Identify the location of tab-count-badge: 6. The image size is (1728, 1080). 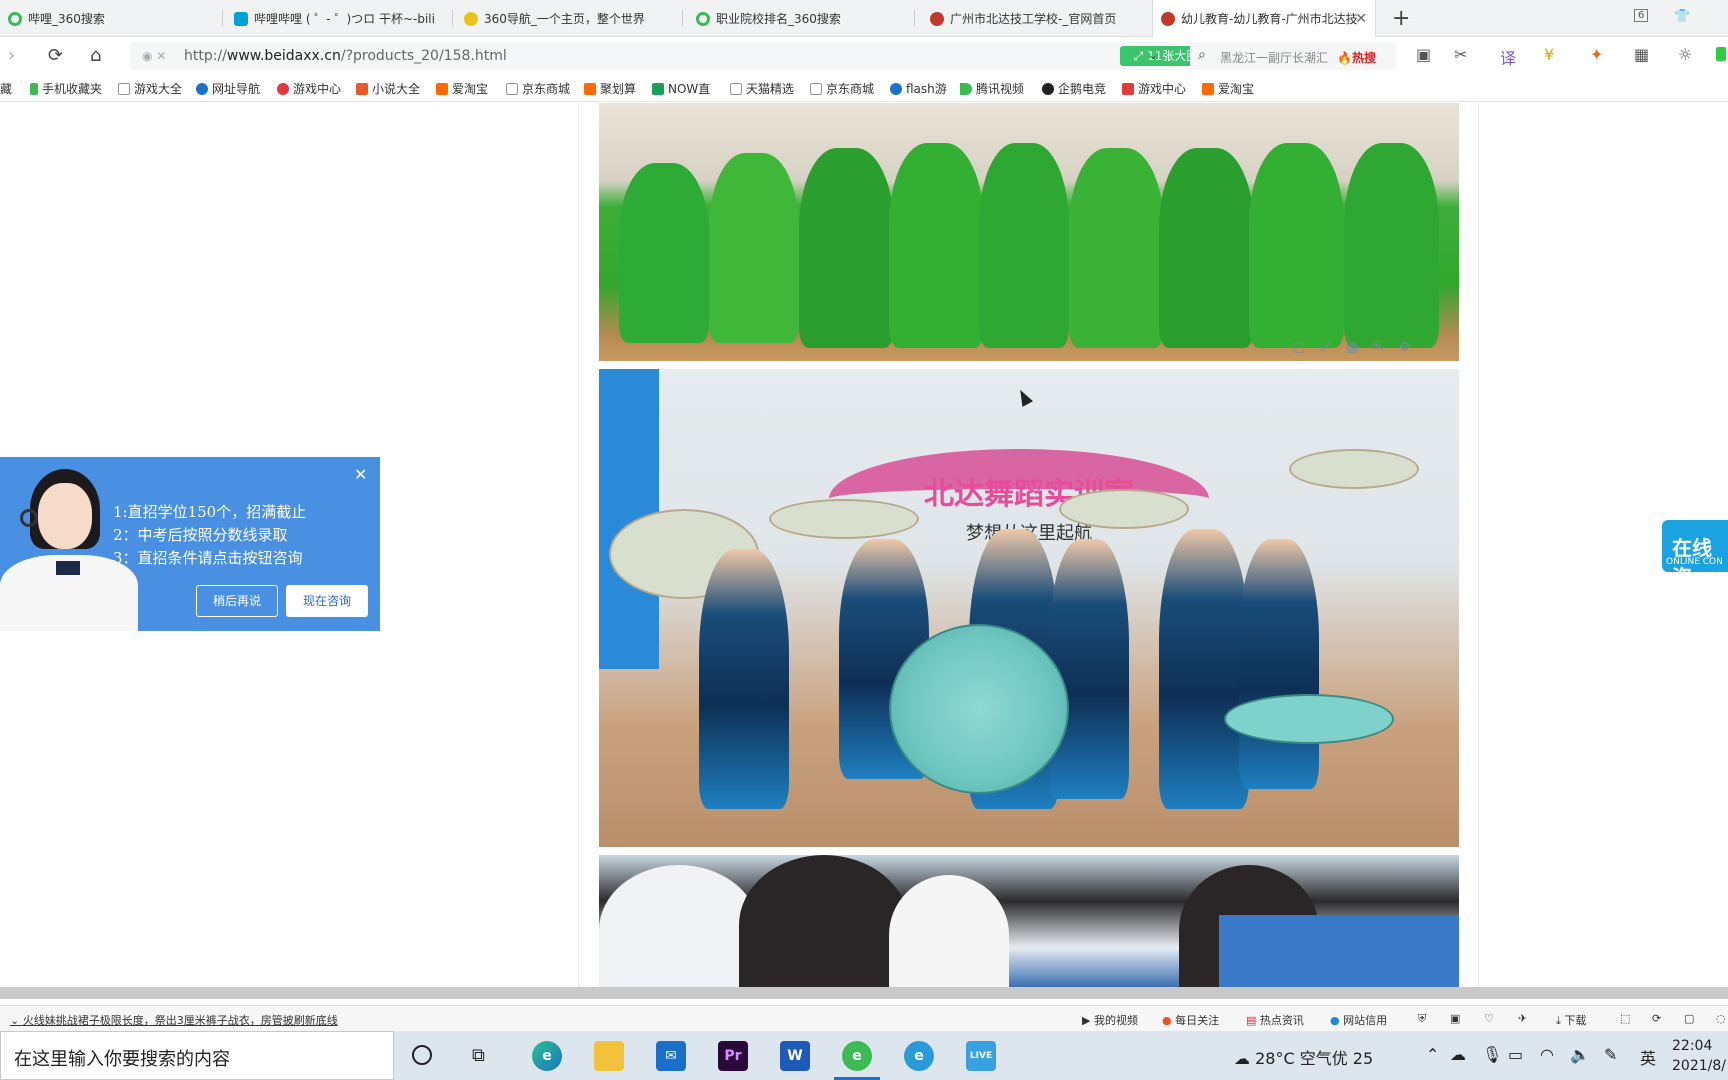
(1641, 15).